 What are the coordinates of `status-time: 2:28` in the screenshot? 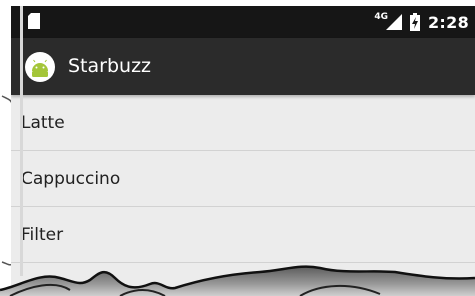 It's located at (448, 22).